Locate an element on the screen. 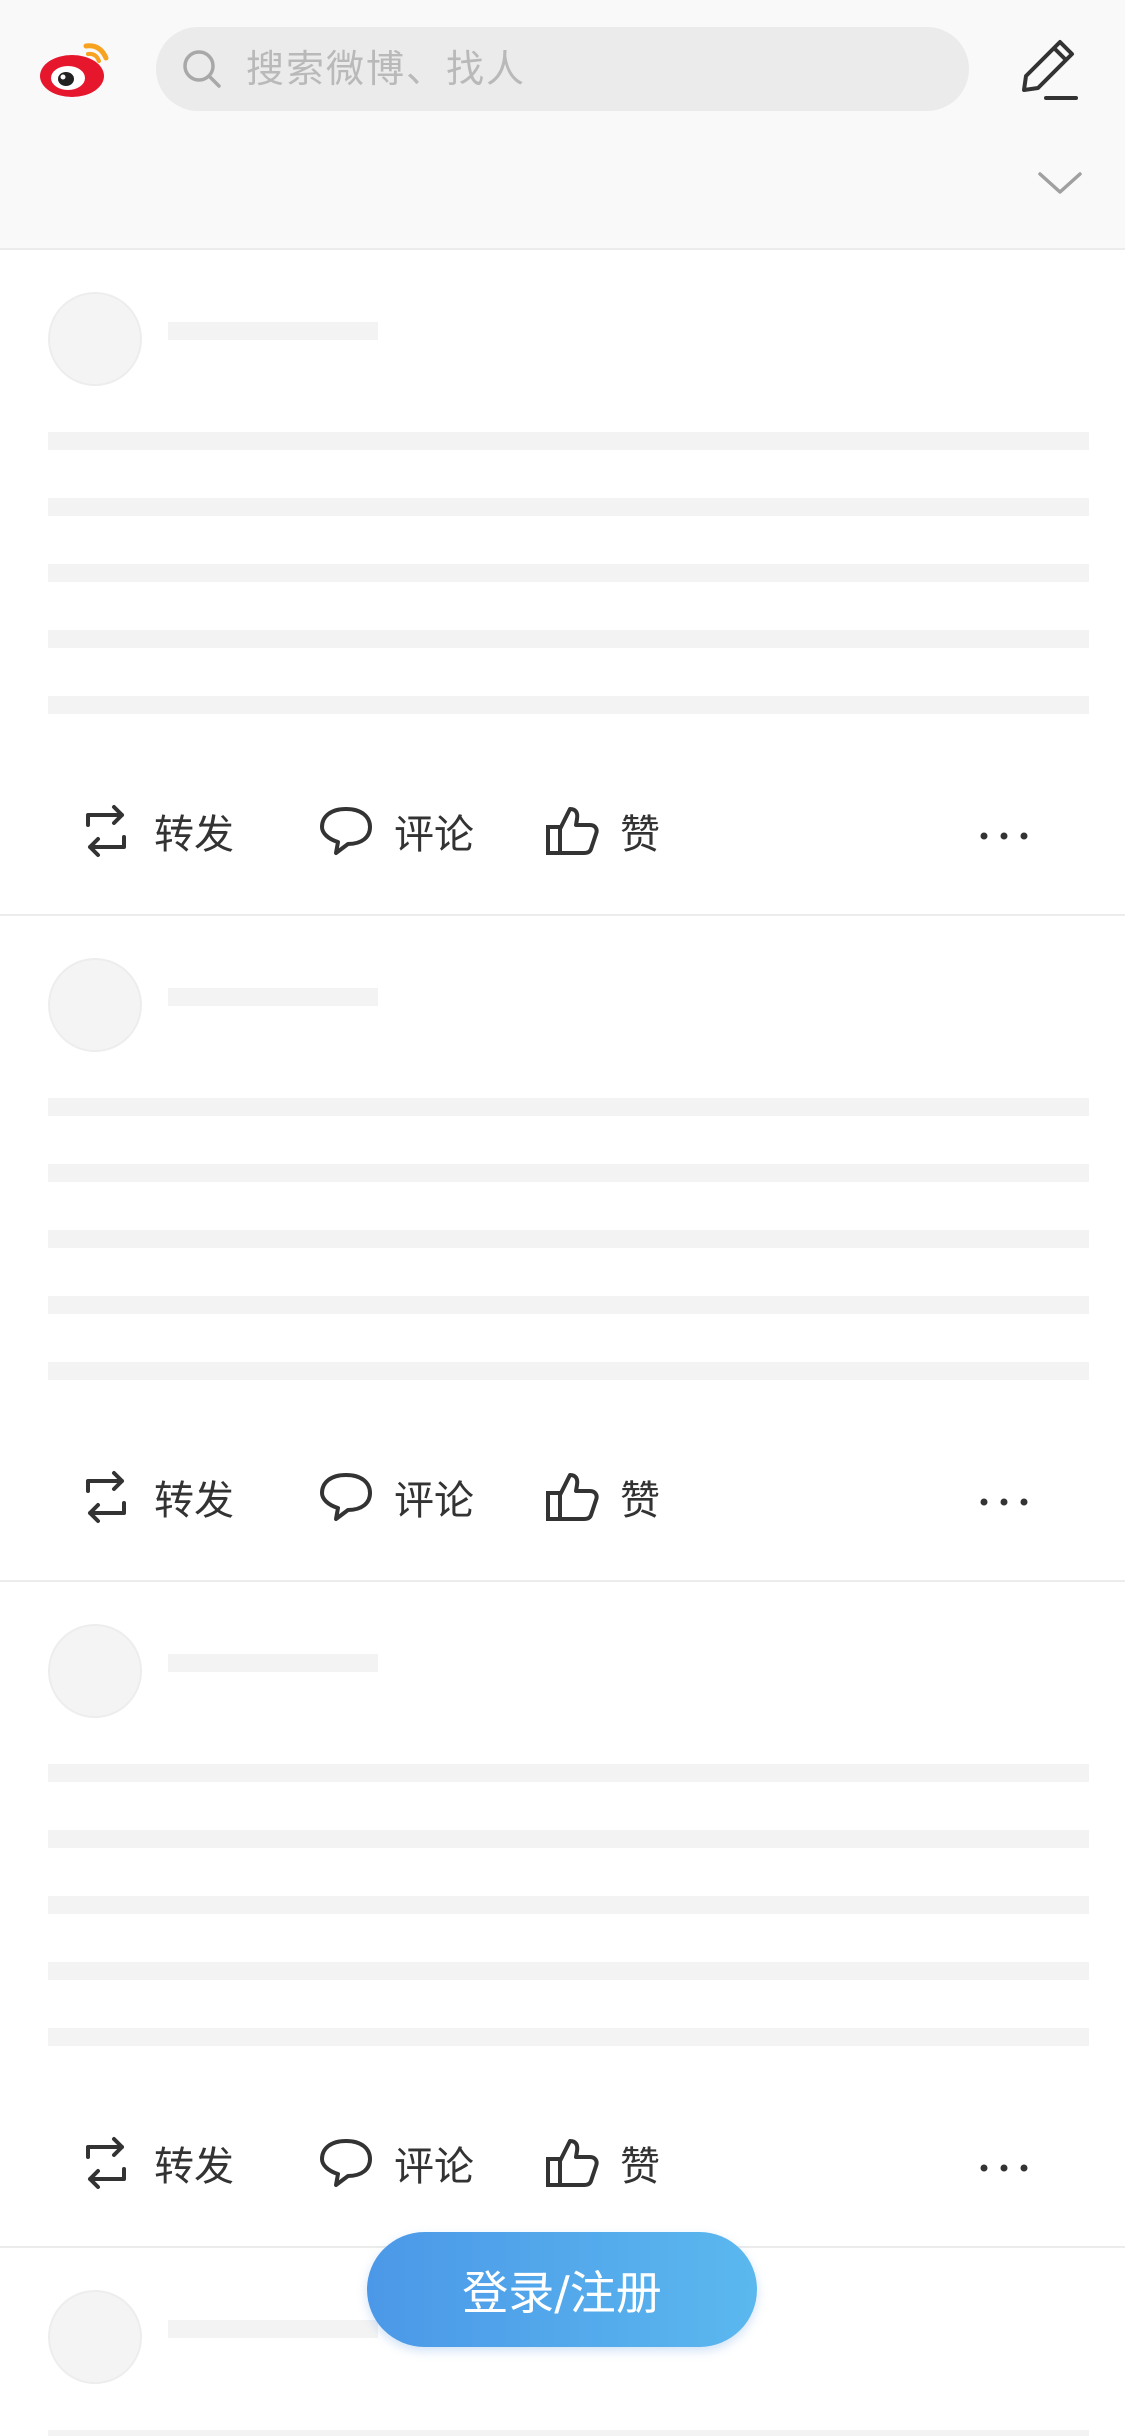  search-placeholder: 搜索微博、找人 is located at coordinates (386, 69).